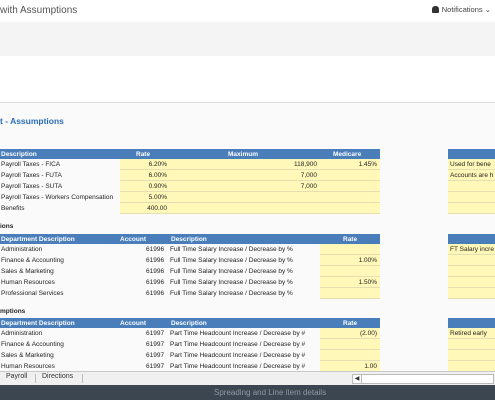  What do you see at coordinates (31, 164) in the screenshot?
I see `description-cell: Payroll Taxes - FICA` at bounding box center [31, 164].